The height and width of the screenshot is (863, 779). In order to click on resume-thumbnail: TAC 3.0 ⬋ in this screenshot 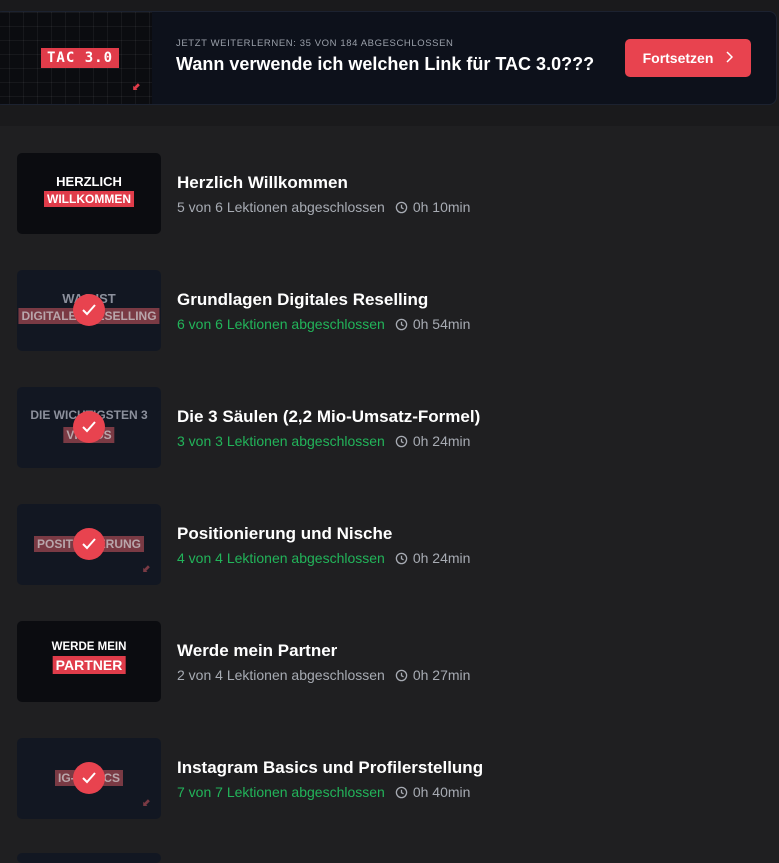, I will do `click(76, 58)`.